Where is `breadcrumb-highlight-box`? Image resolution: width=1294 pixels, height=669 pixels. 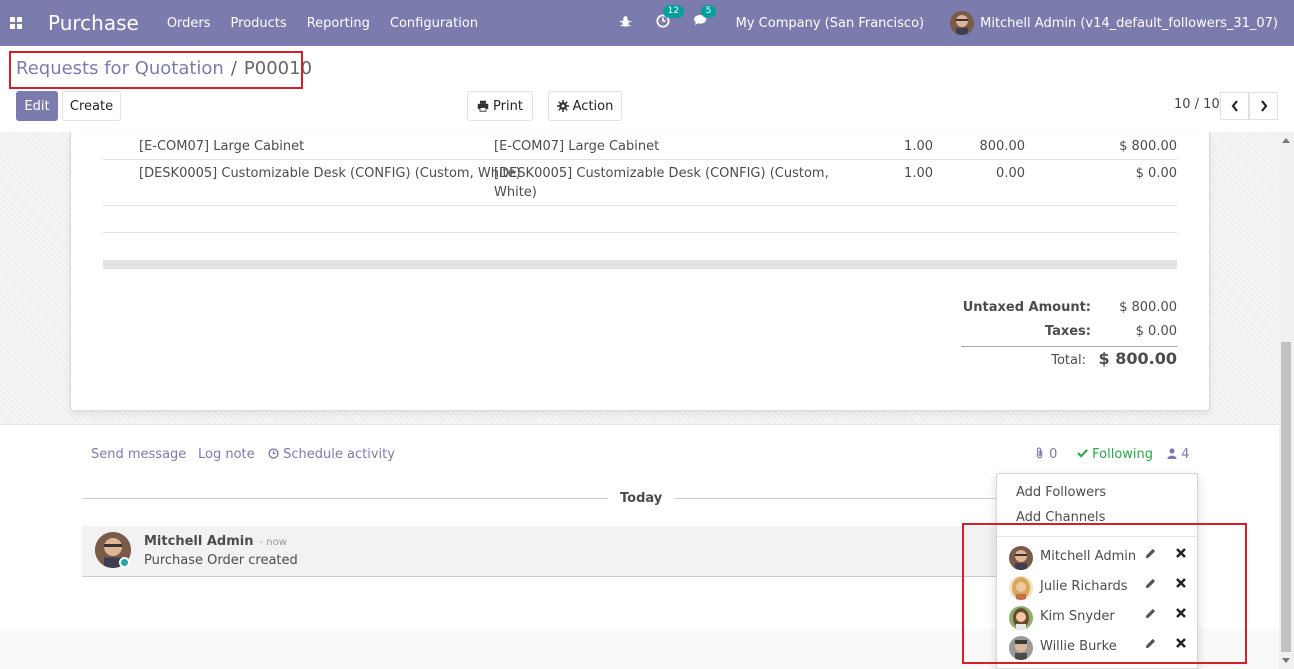
breadcrumb-highlight-box is located at coordinates (156, 70).